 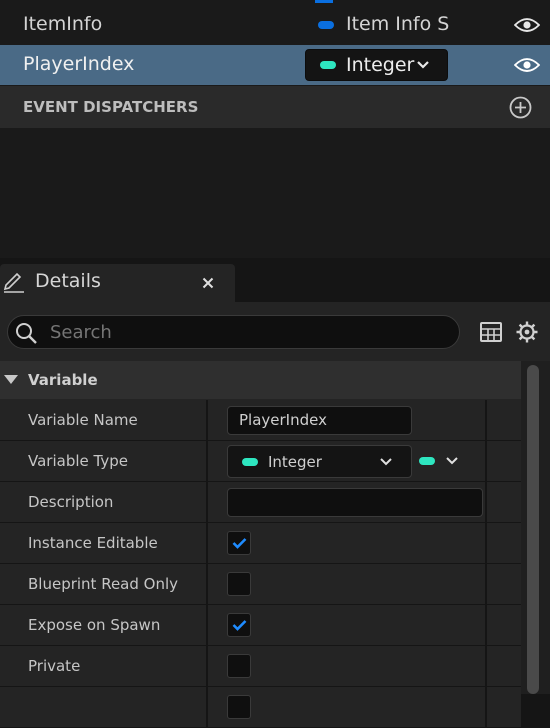 What do you see at coordinates (63, 24) in the screenshot?
I see `variable-name: ItemInfo` at bounding box center [63, 24].